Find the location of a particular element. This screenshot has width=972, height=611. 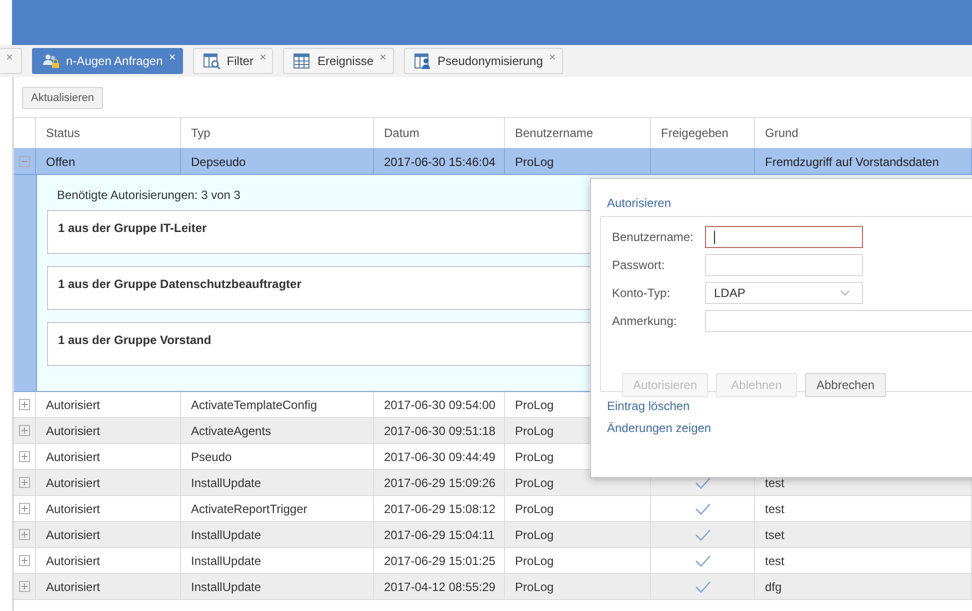

table-search-icon is located at coordinates (211, 61).